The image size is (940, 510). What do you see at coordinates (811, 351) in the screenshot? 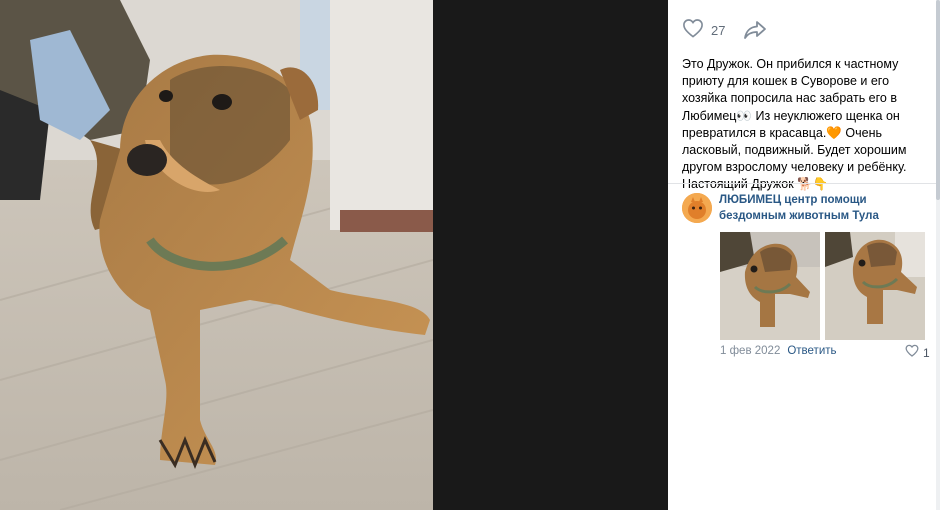
I see `reply-link: Ответить` at bounding box center [811, 351].